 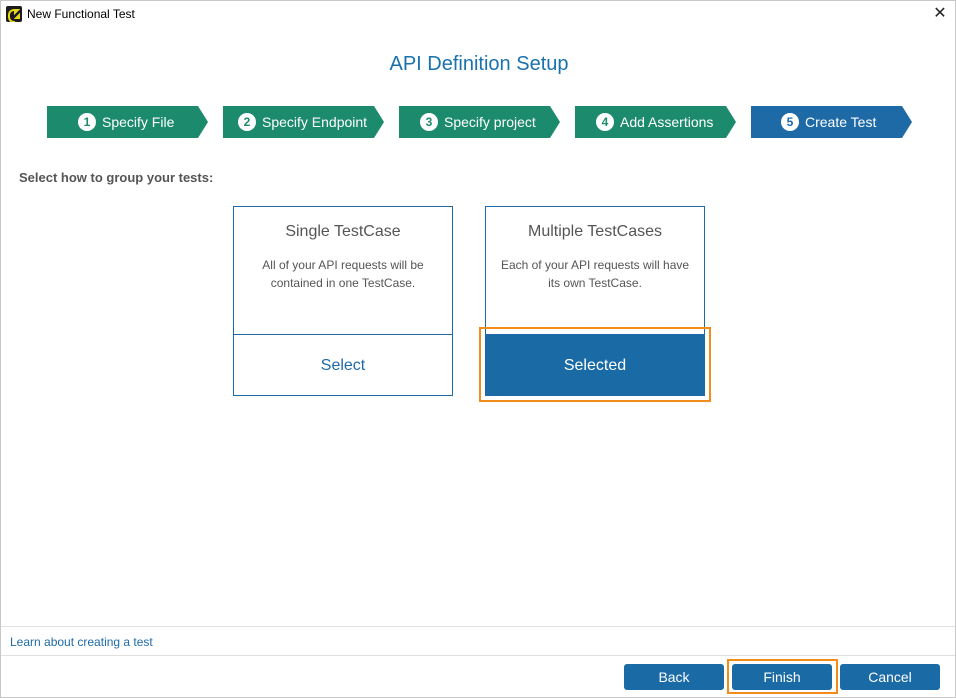 I want to click on window-title: New Functional Test, so click(x=81, y=14).